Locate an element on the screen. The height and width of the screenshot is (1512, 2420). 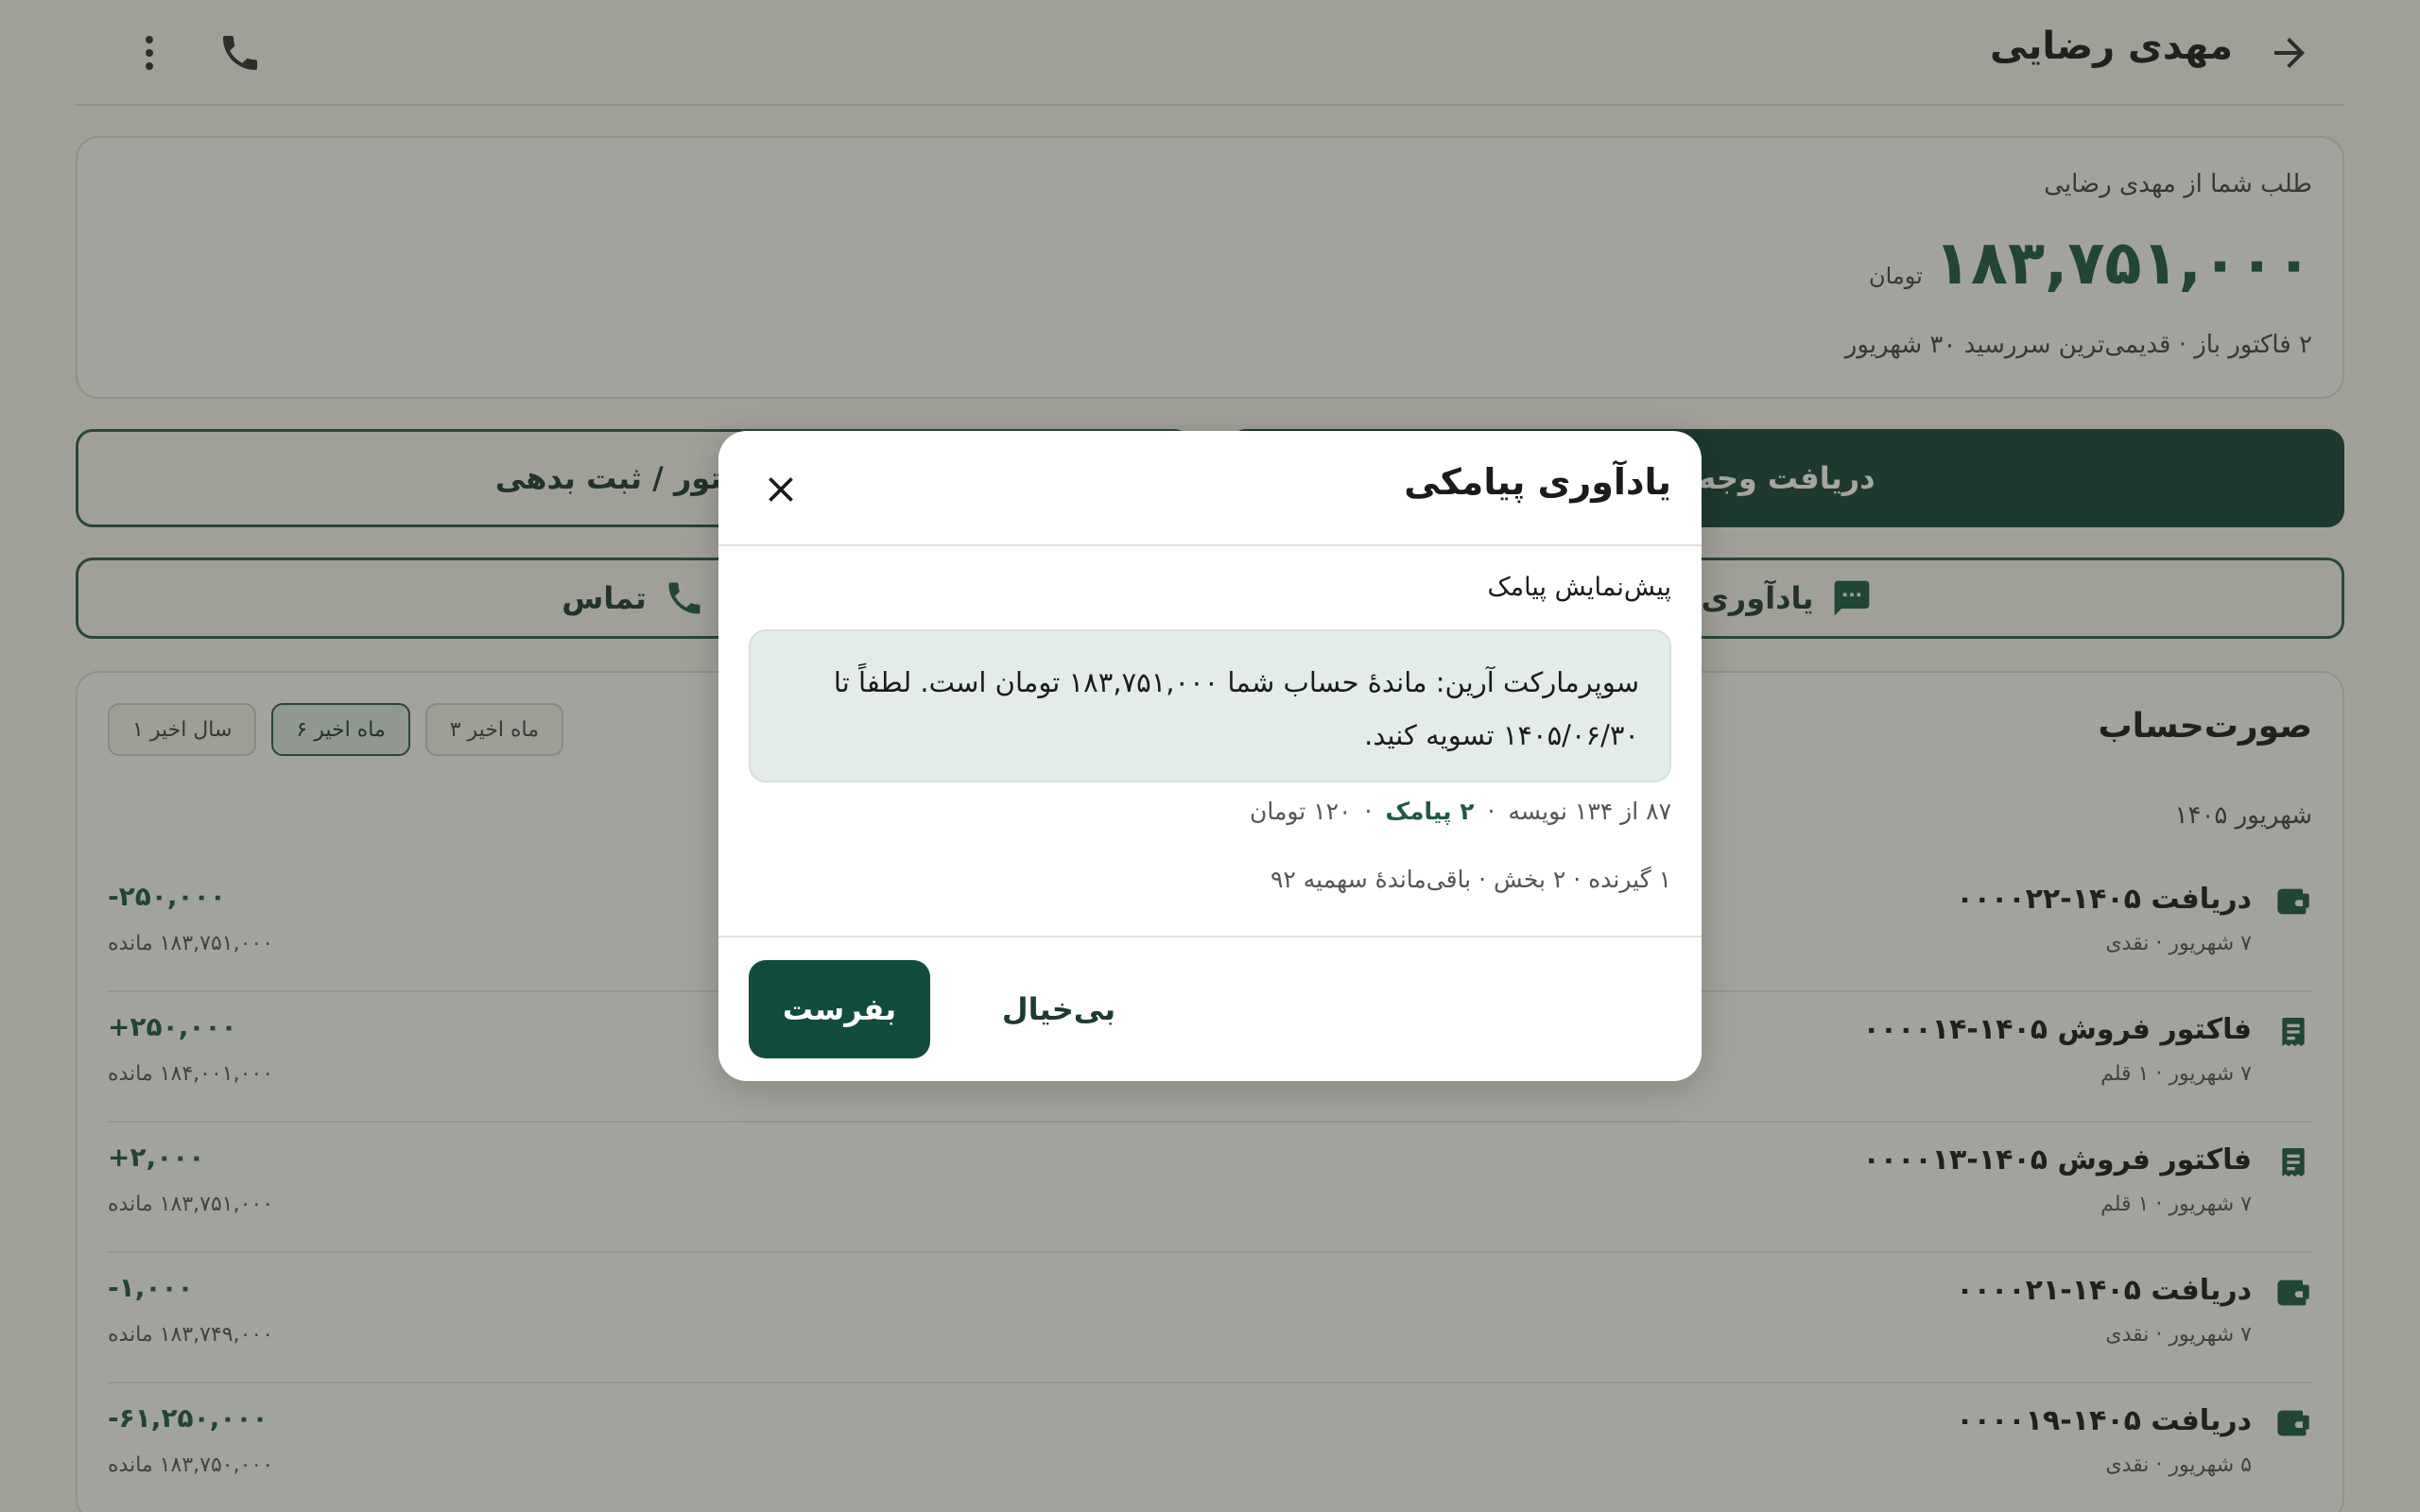
preview-label: پیش‌نمایش پیامک is located at coordinates (1579, 587).